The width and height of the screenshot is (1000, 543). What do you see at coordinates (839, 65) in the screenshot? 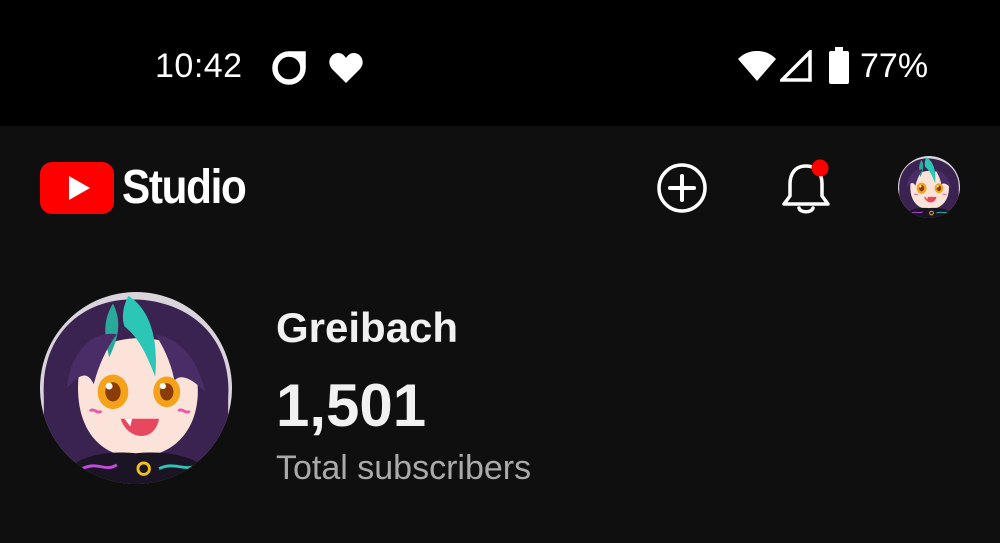
I see `battery-icon` at bounding box center [839, 65].